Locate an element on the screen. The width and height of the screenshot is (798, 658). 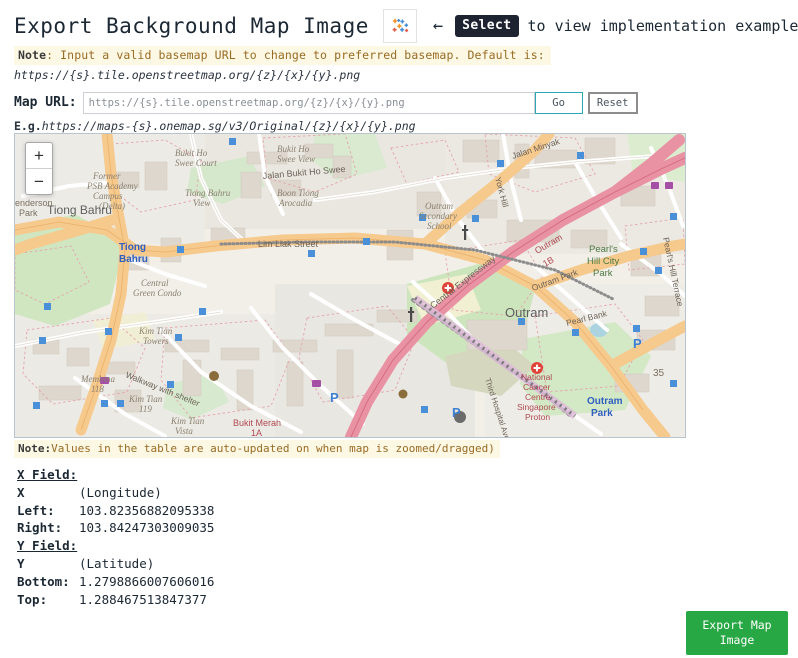
svg-text: Secondary is located at coordinates (438, 216).